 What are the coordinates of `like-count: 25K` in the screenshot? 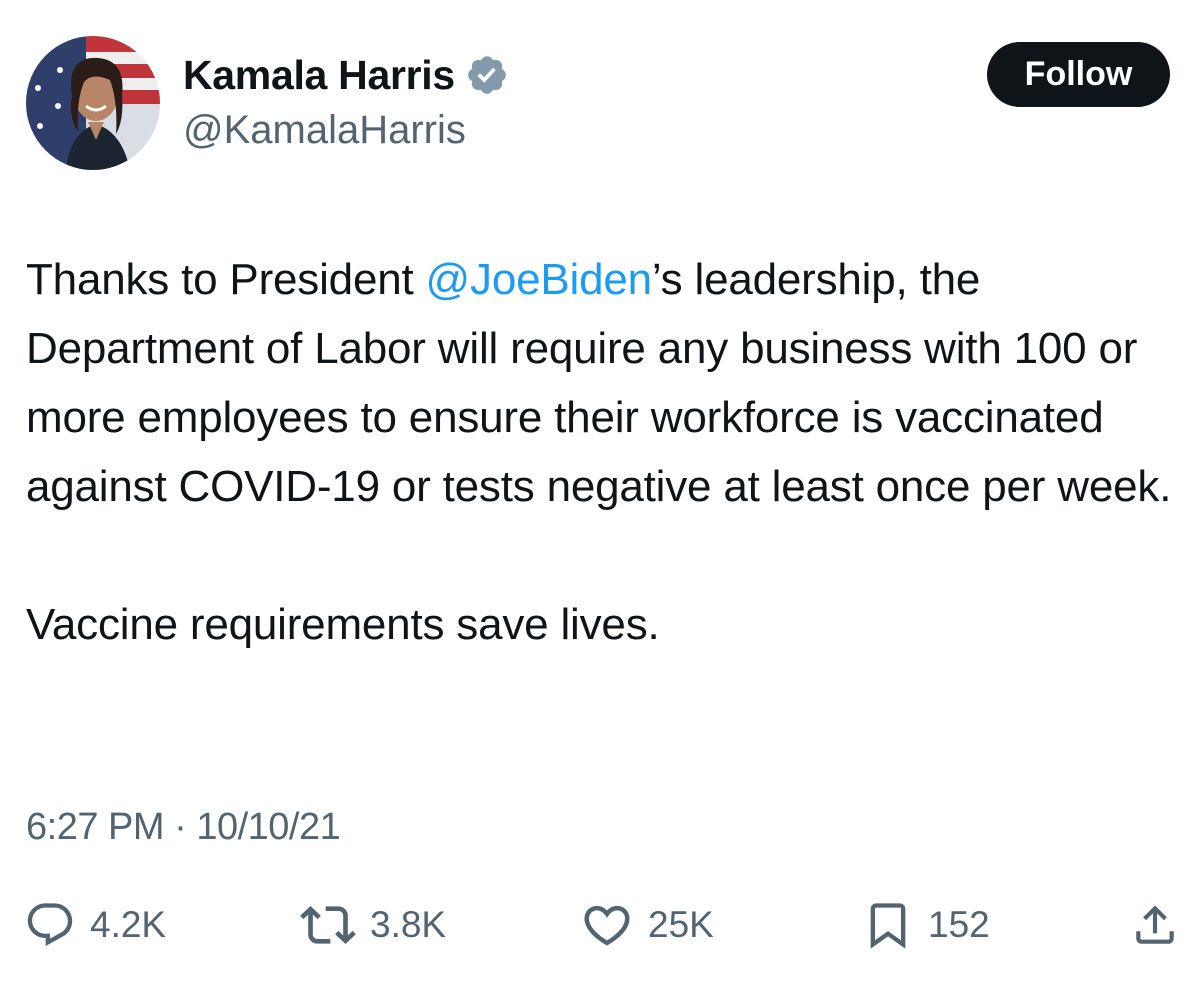 It's located at (681, 924).